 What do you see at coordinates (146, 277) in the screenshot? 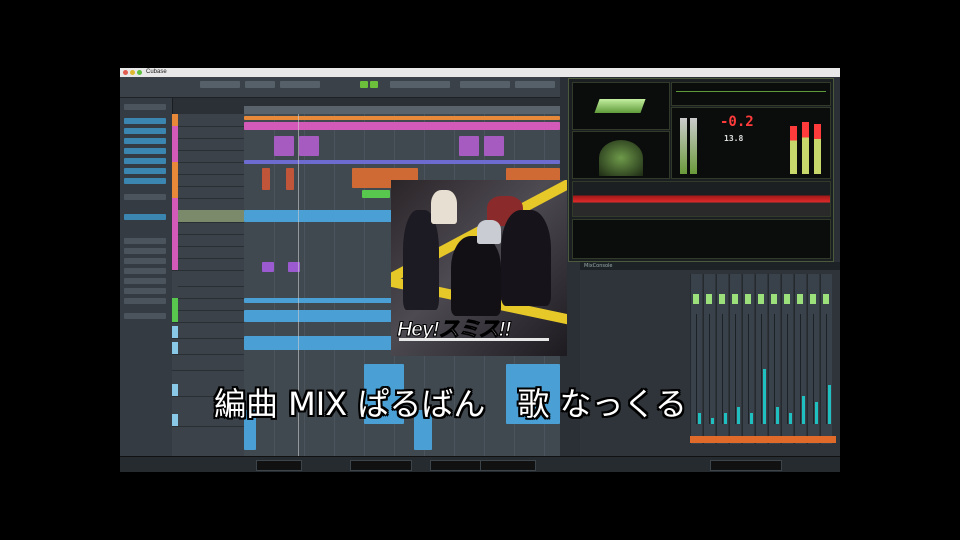
I see `inspector-panel` at bounding box center [146, 277].